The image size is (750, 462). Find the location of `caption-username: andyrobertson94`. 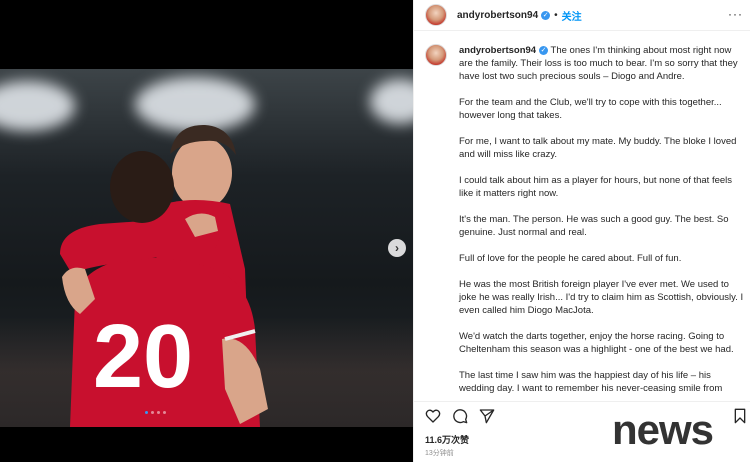

caption-username: andyrobertson94 is located at coordinates (497, 50).